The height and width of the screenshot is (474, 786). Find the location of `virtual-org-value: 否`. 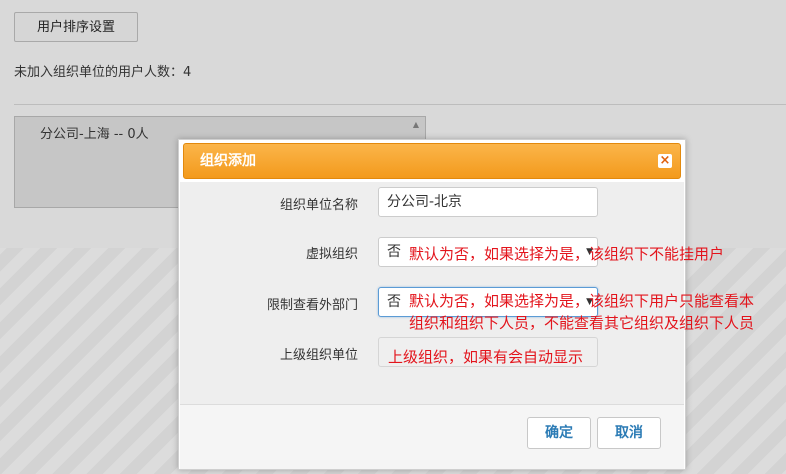

virtual-org-value: 否 is located at coordinates (394, 252).